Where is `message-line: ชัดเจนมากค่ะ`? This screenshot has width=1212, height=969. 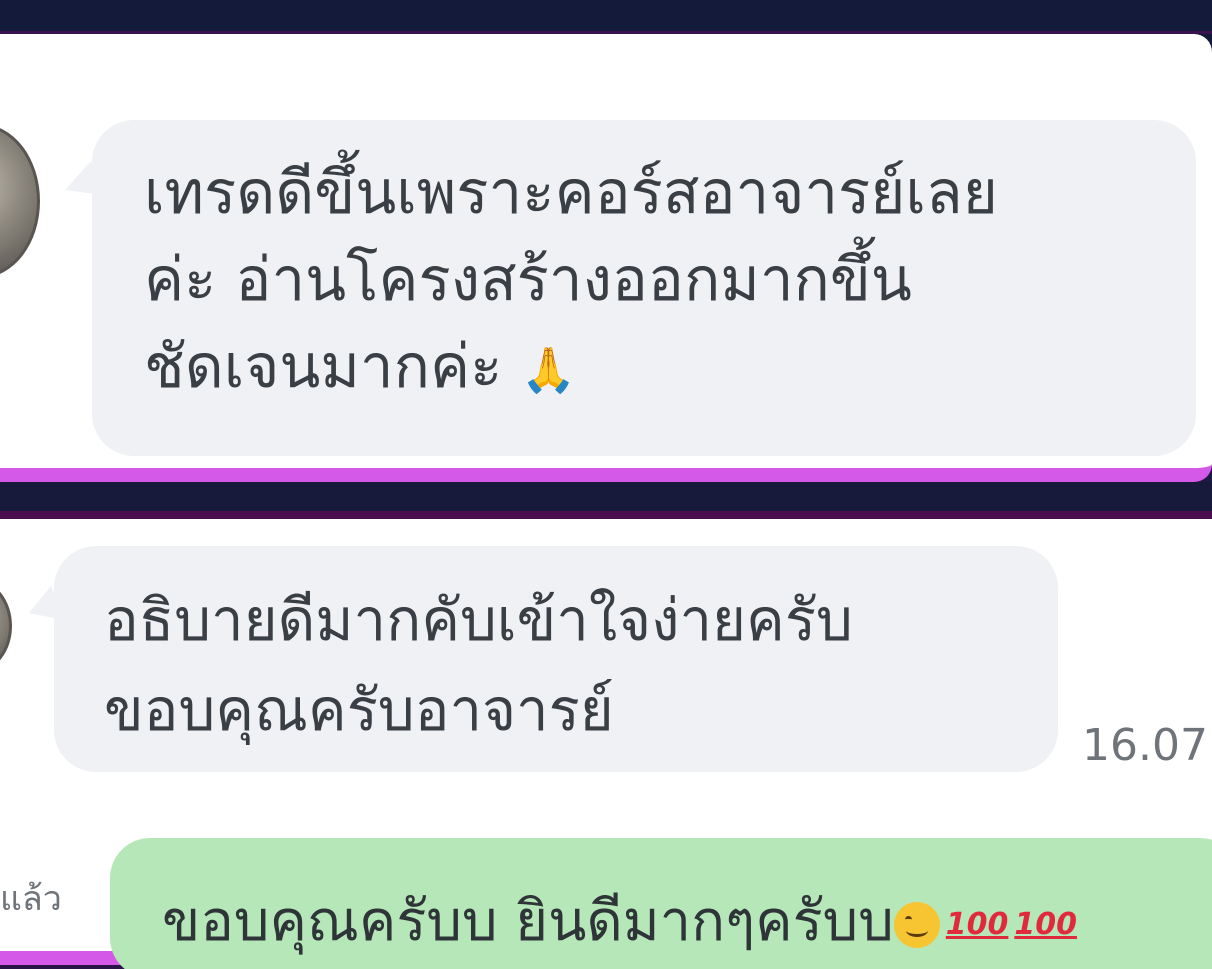
message-line: ชัดเจนมากค่ะ is located at coordinates (323, 367).